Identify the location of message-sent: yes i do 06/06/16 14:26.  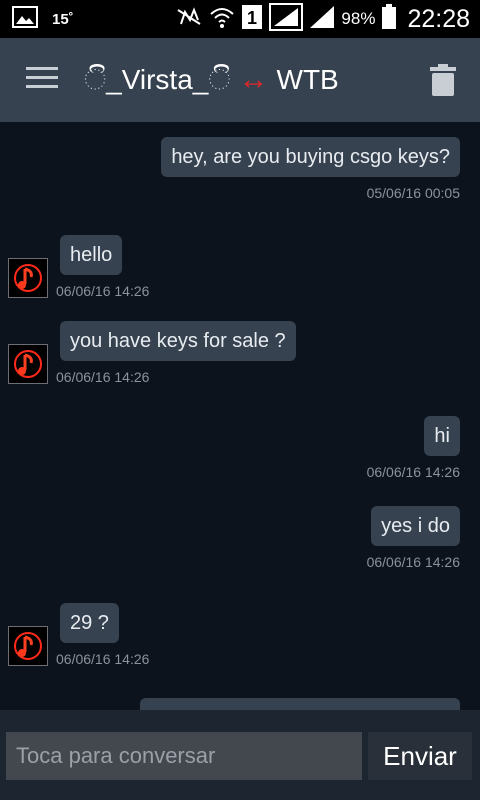
(413, 538).